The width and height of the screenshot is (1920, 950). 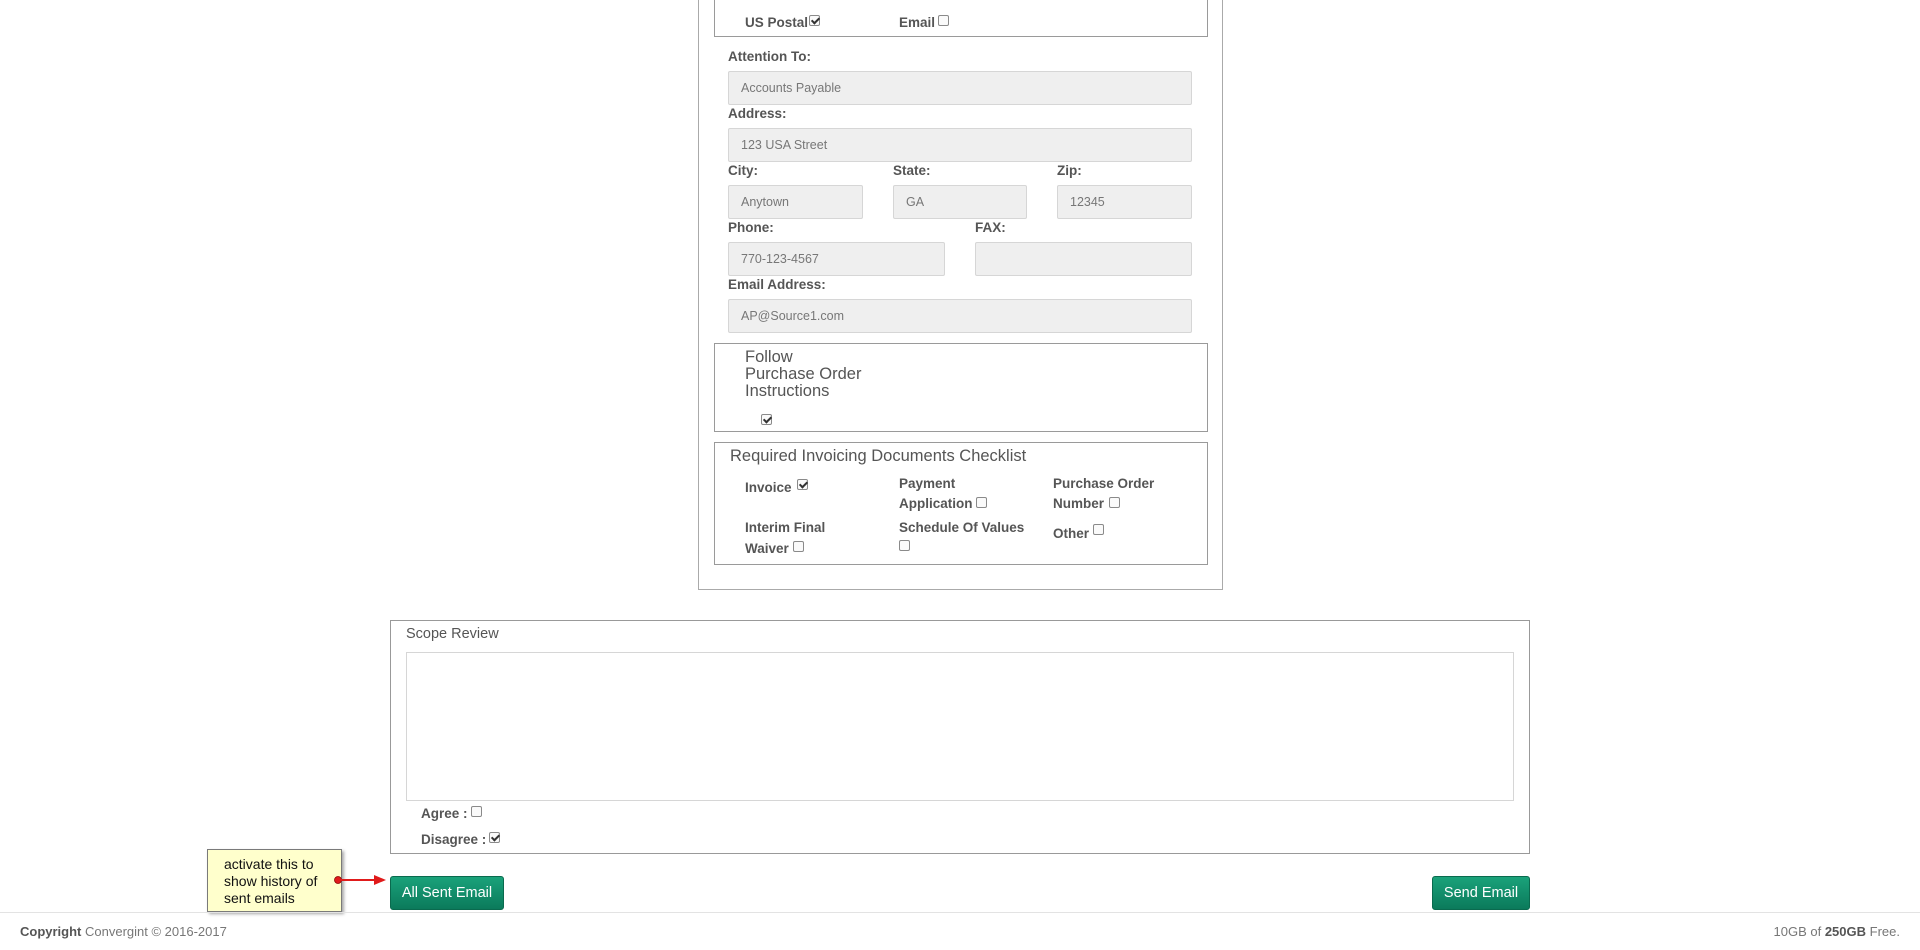 What do you see at coordinates (795, 202) in the screenshot?
I see `city-field: Anytown` at bounding box center [795, 202].